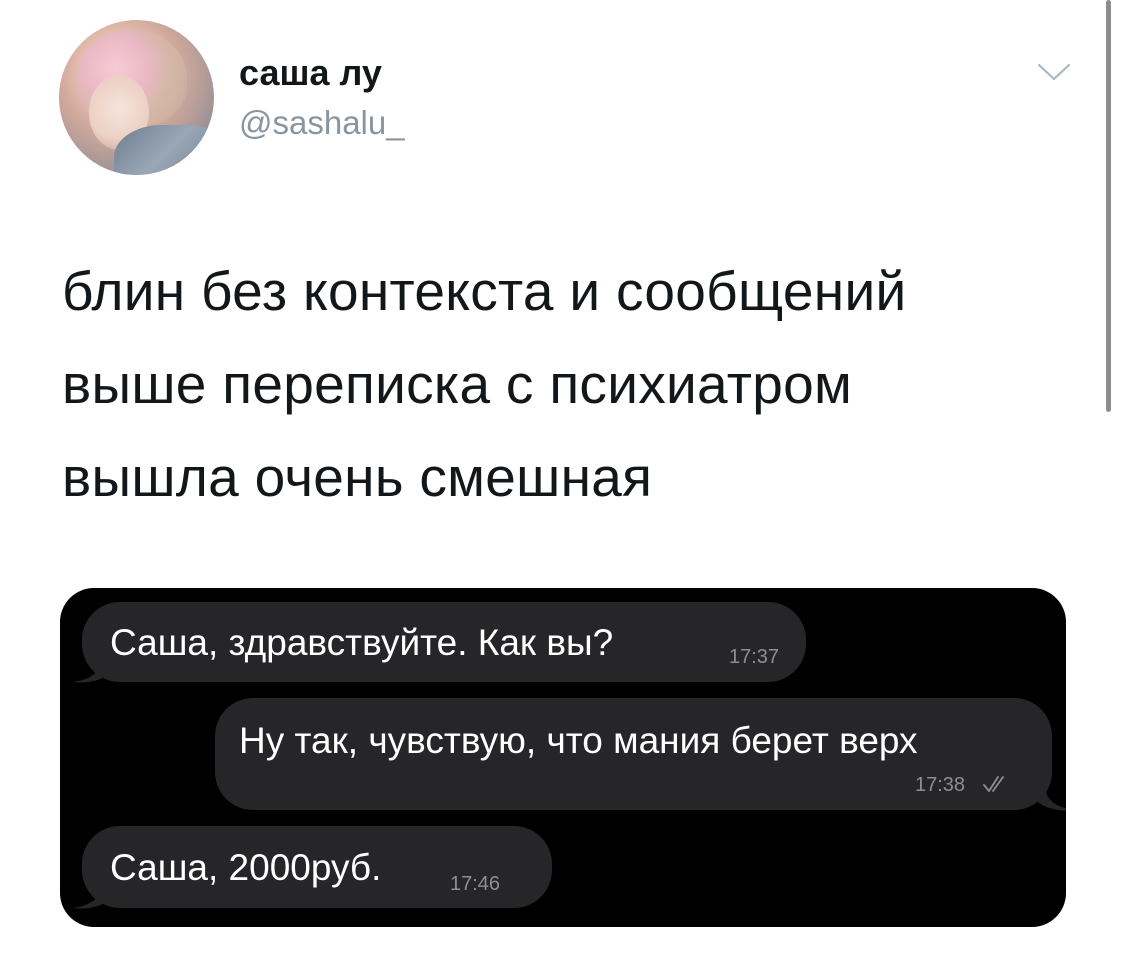 The width and height of the screenshot is (1125, 973). I want to click on message-timestamp: 17:38, so click(940, 785).